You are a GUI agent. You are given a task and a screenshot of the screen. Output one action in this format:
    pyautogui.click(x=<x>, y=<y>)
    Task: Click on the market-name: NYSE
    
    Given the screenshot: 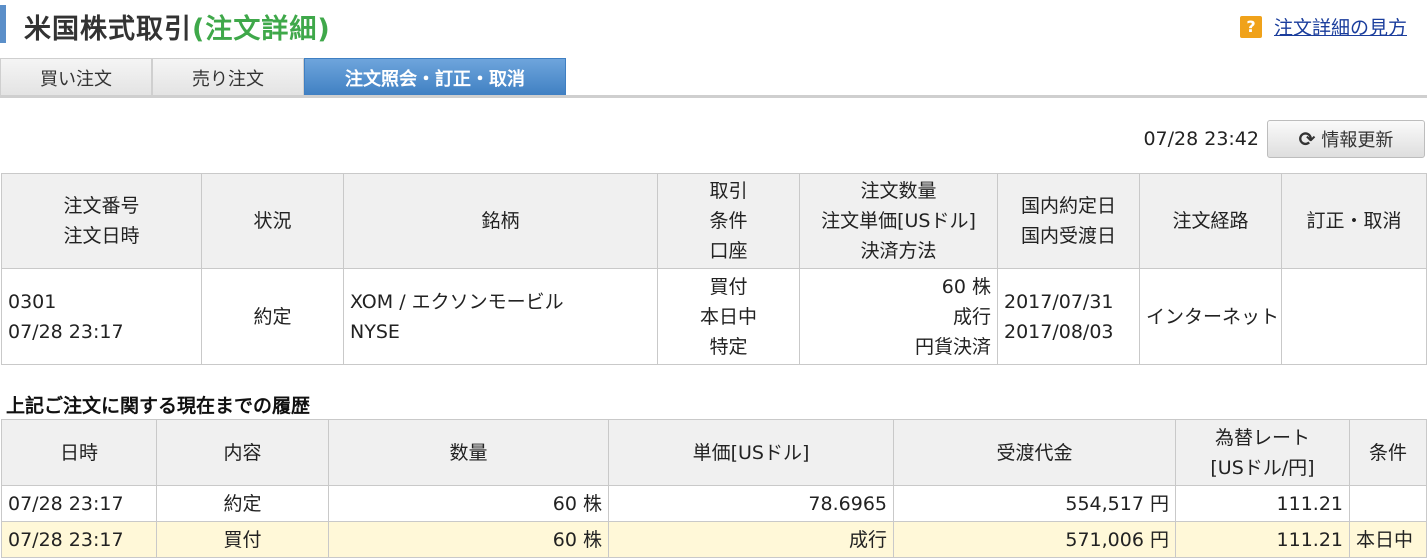 What is the action you would take?
    pyautogui.click(x=375, y=331)
    